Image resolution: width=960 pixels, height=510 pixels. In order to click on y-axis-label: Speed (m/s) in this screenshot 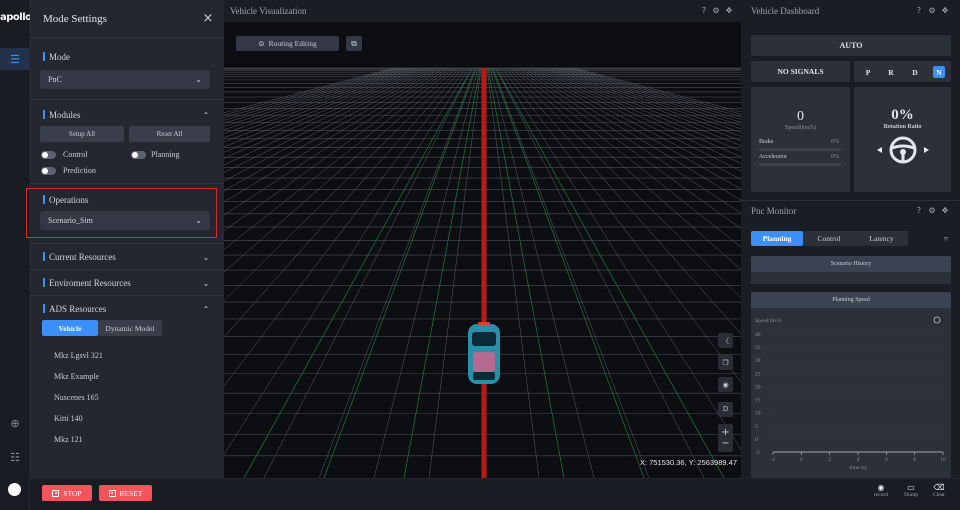, I will do `click(768, 320)`.